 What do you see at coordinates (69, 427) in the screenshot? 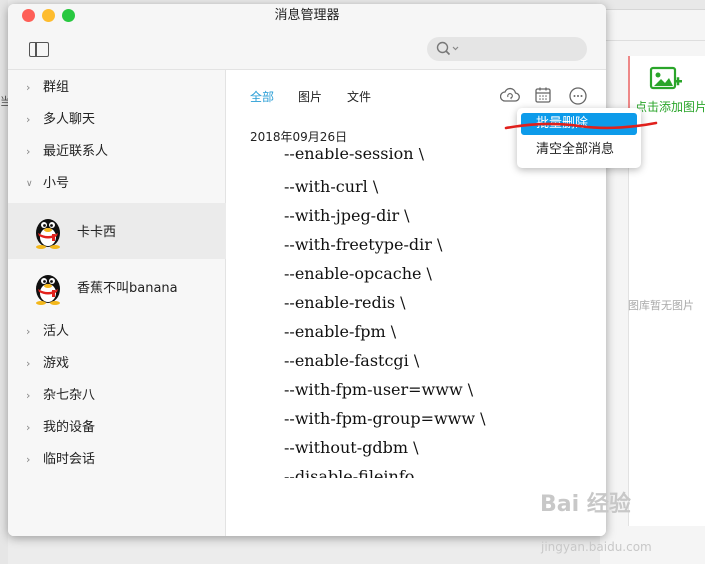
I see `group-label: 我的设备` at bounding box center [69, 427].